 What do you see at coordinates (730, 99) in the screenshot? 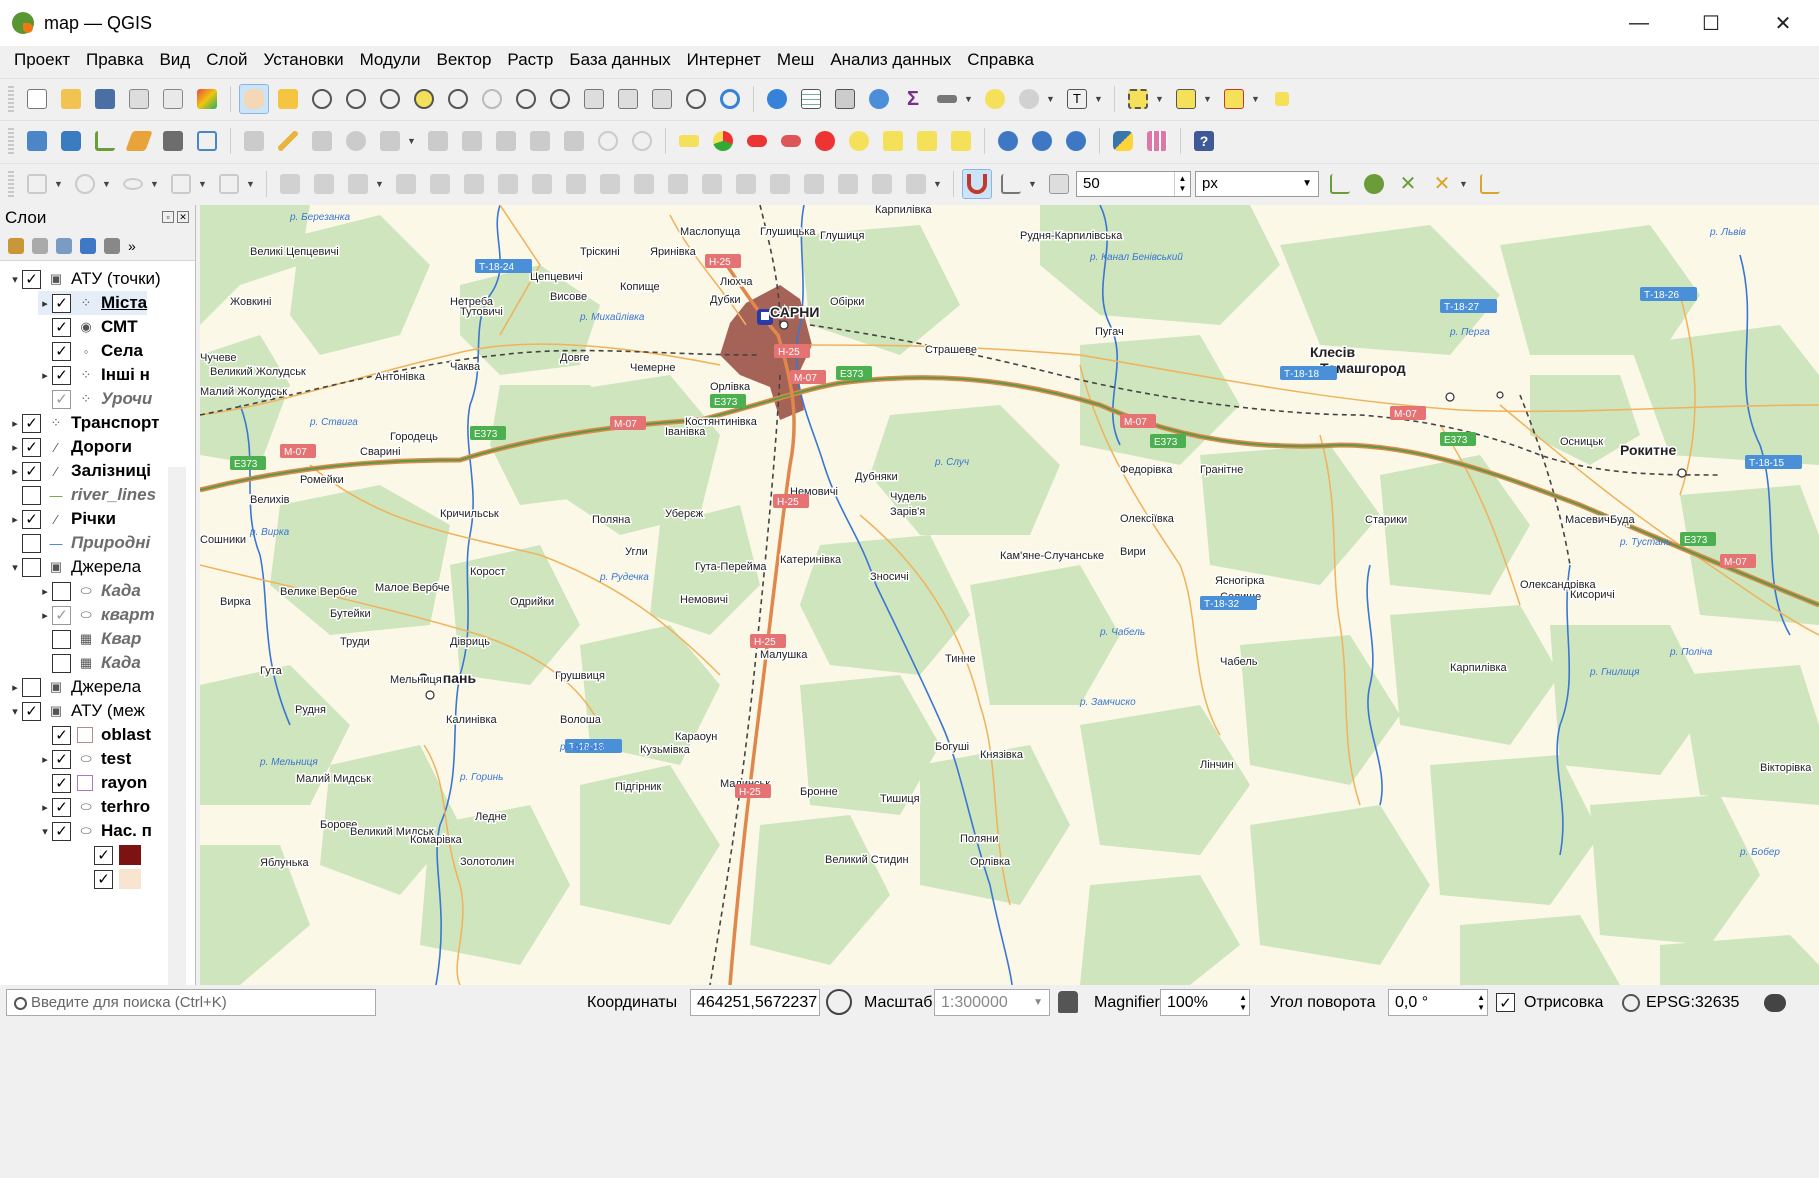
I see `refresh-button` at bounding box center [730, 99].